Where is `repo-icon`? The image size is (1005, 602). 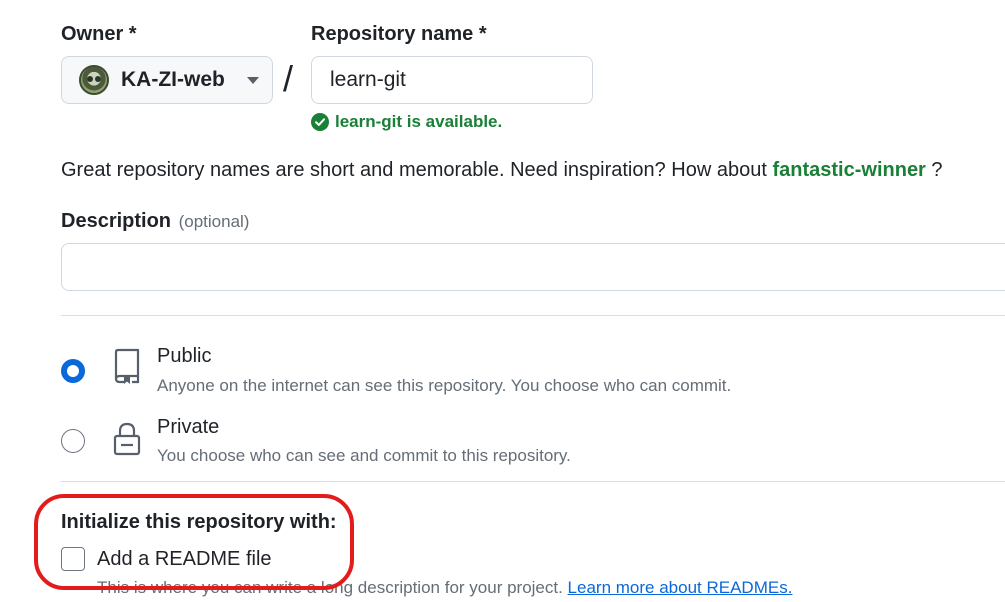 repo-icon is located at coordinates (127, 366).